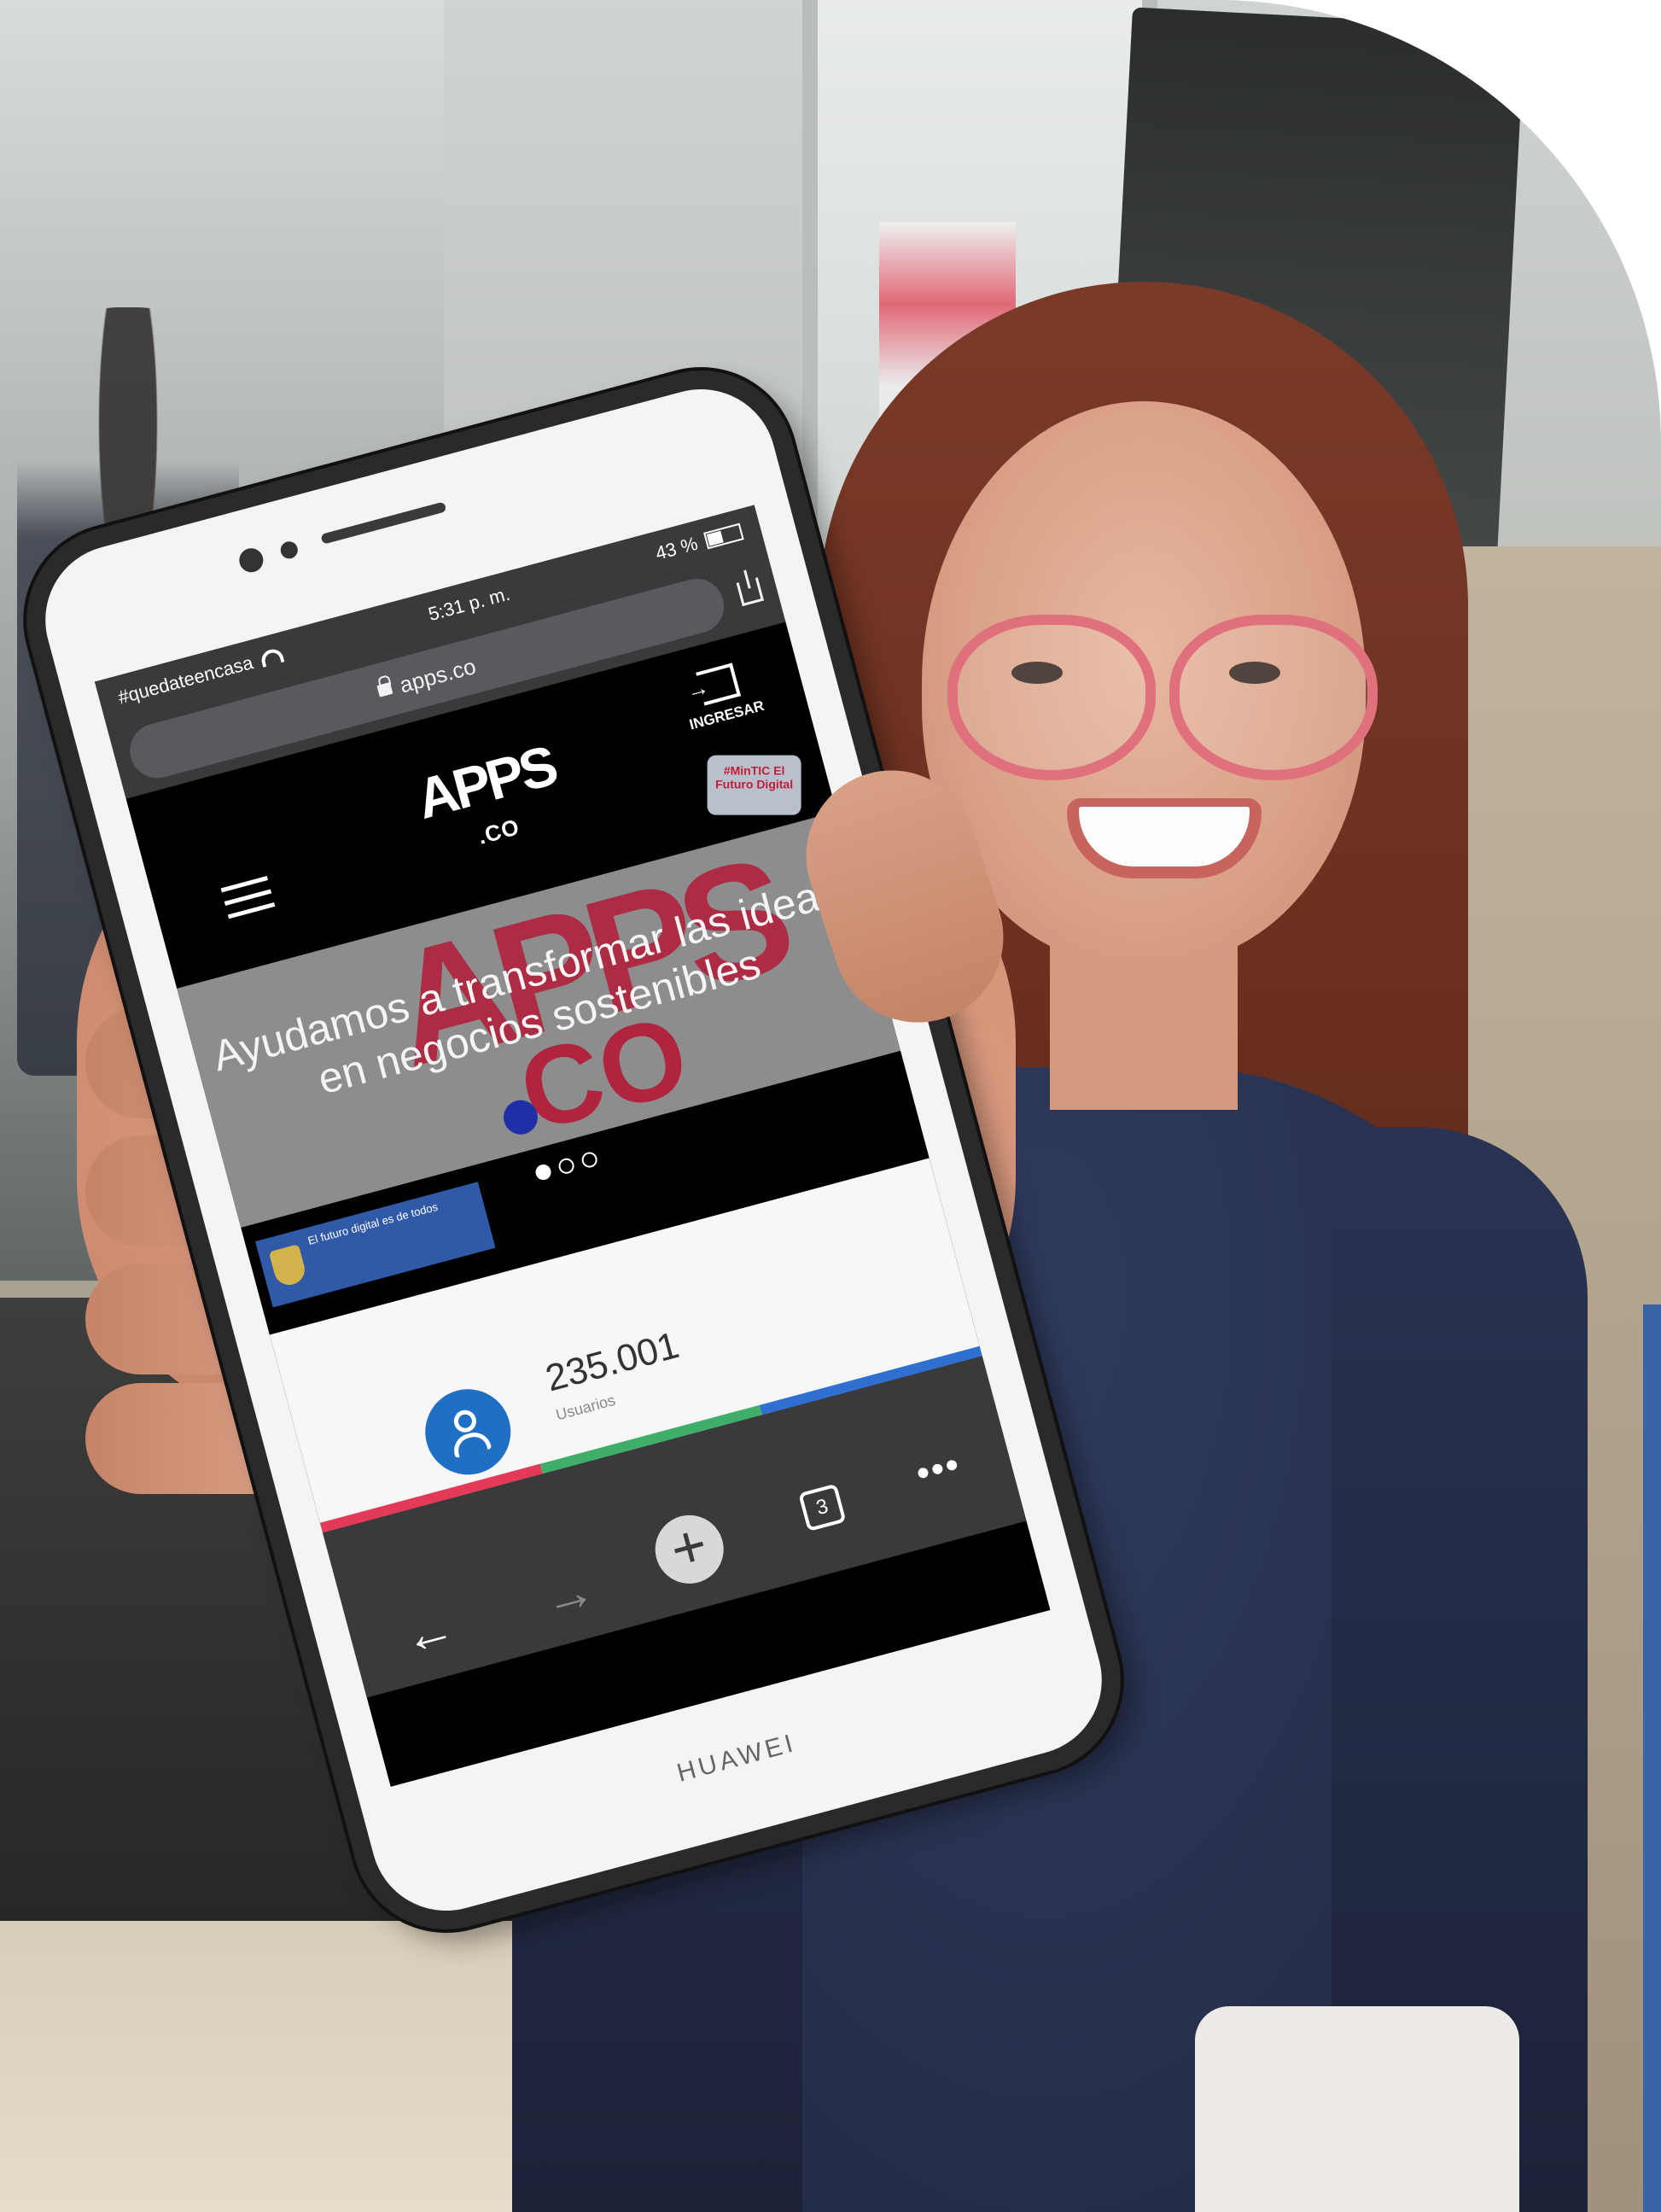  What do you see at coordinates (689, 1549) in the screenshot?
I see `new-tab-button: +` at bounding box center [689, 1549].